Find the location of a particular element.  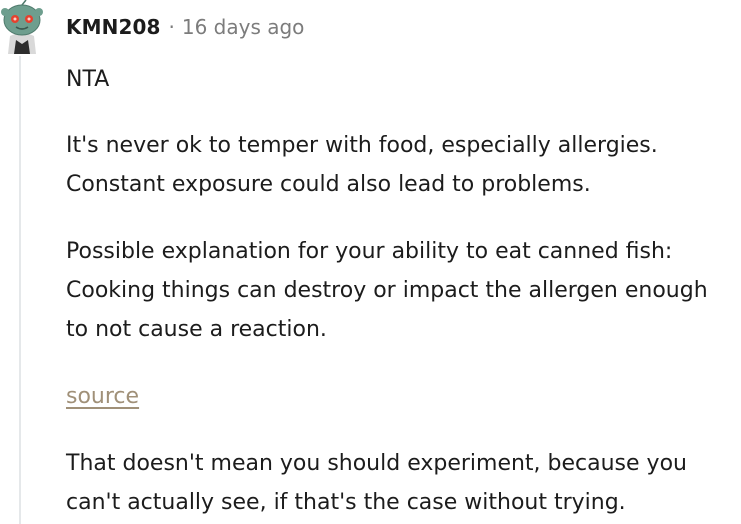

link-paragraph: source is located at coordinates (401, 396).